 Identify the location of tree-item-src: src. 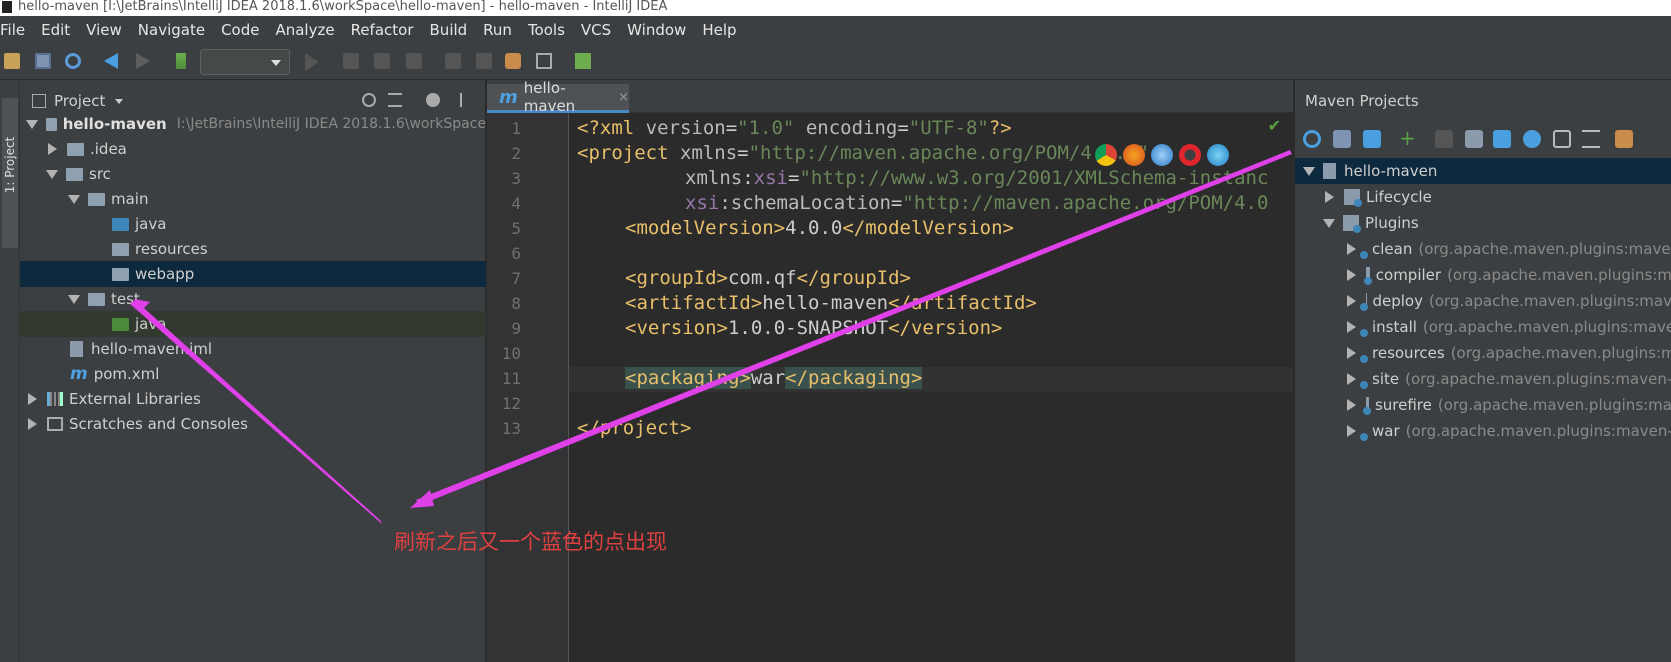
(253, 174).